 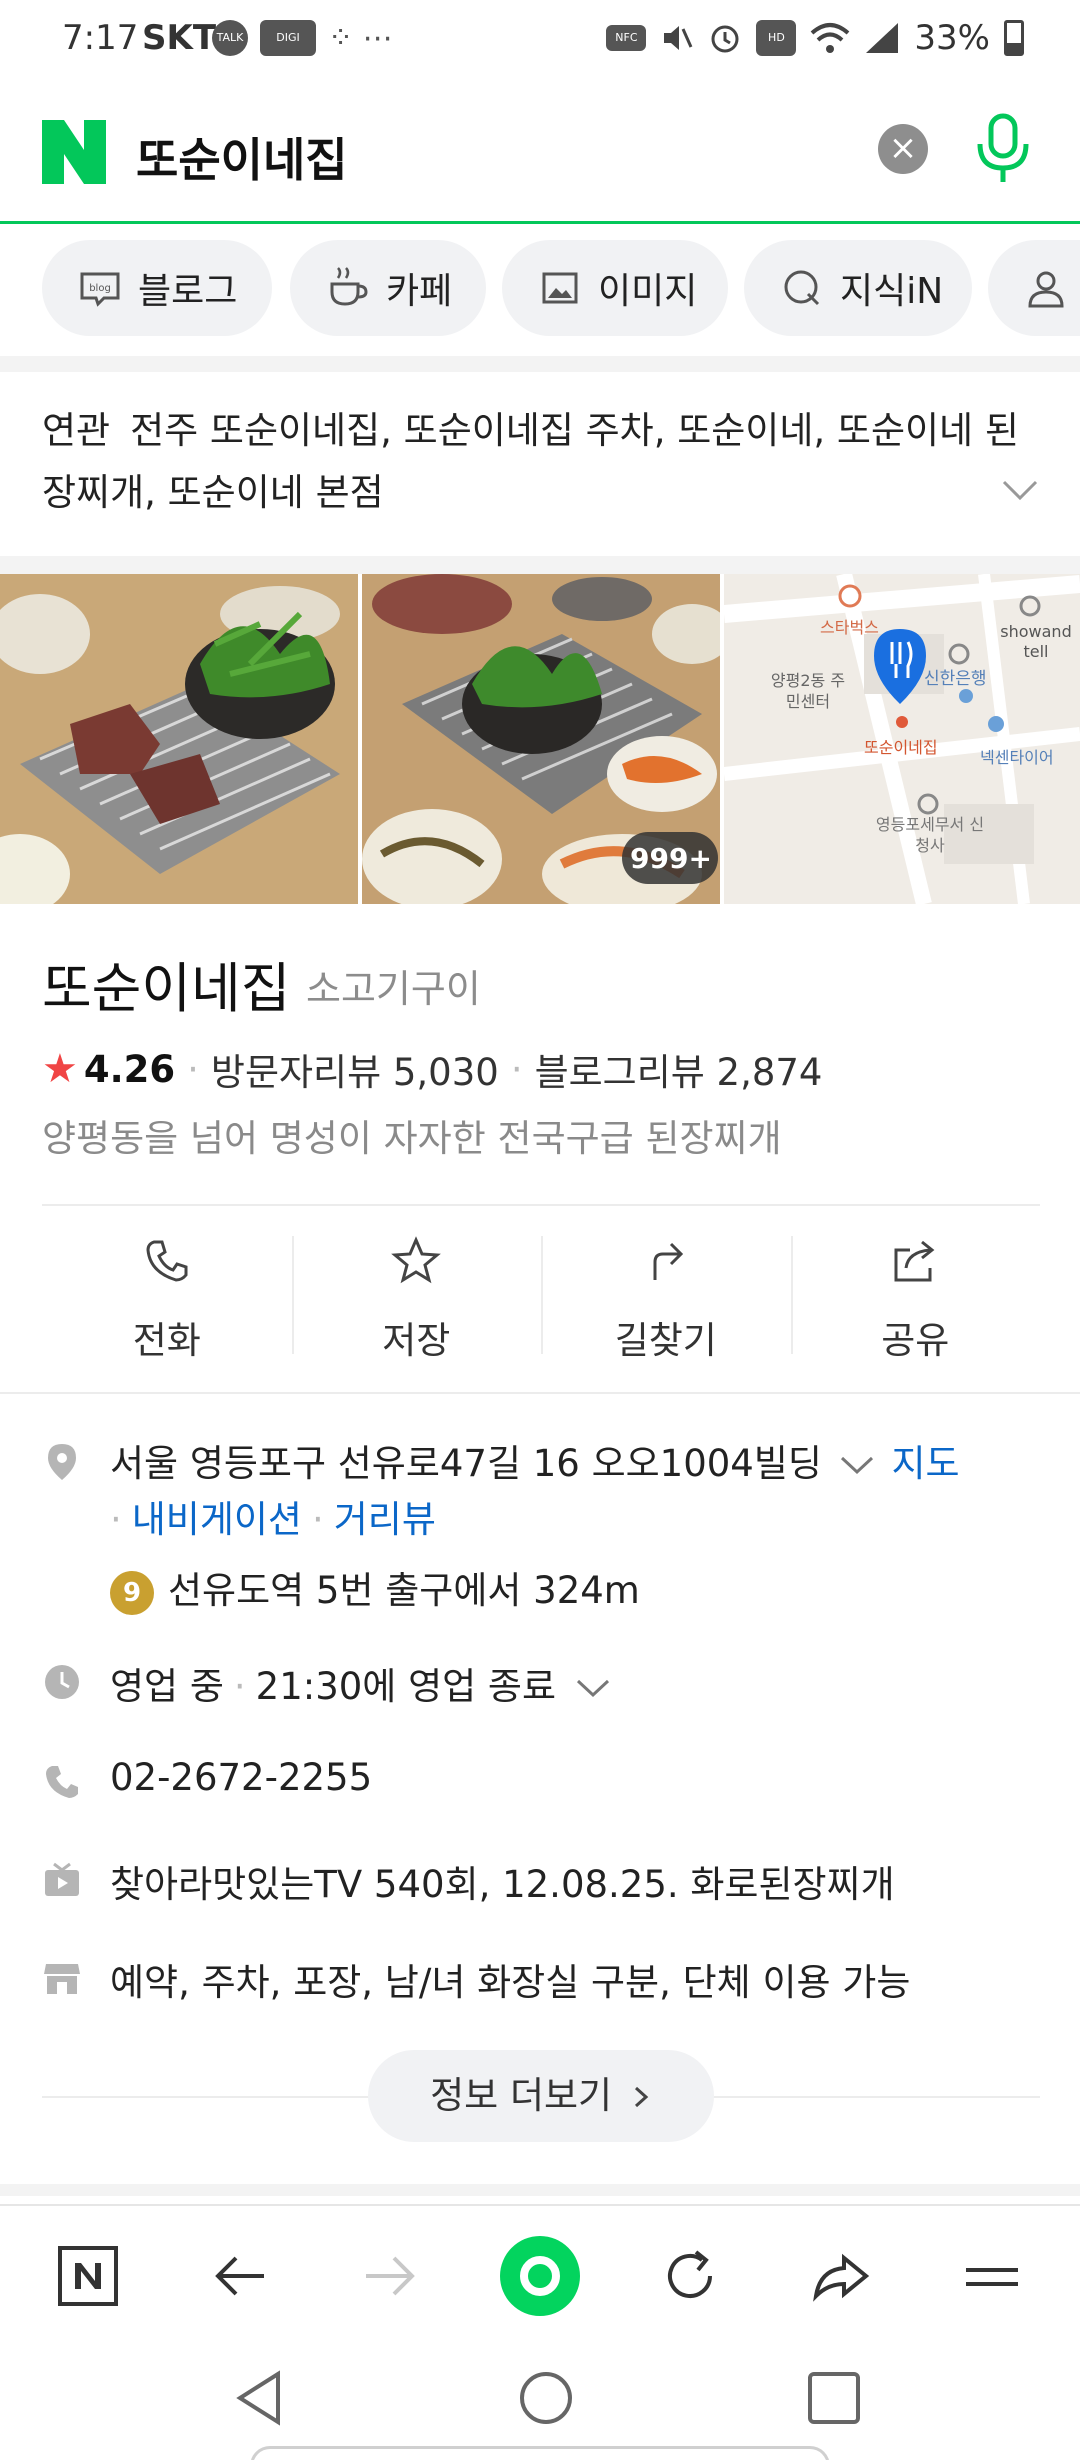 I want to click on tab-label: 지식iN, so click(x=892, y=291).